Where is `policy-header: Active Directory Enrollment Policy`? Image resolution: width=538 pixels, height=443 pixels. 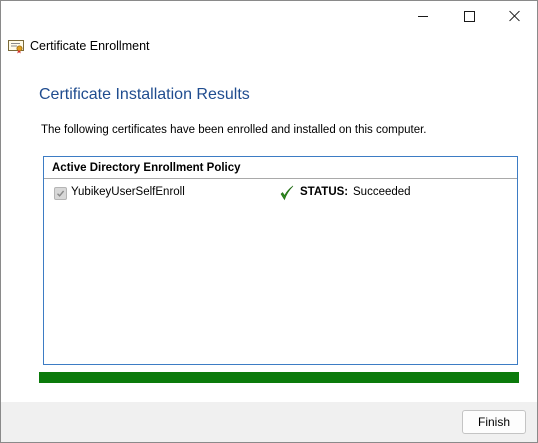
policy-header: Active Directory Enrollment Policy is located at coordinates (280, 168).